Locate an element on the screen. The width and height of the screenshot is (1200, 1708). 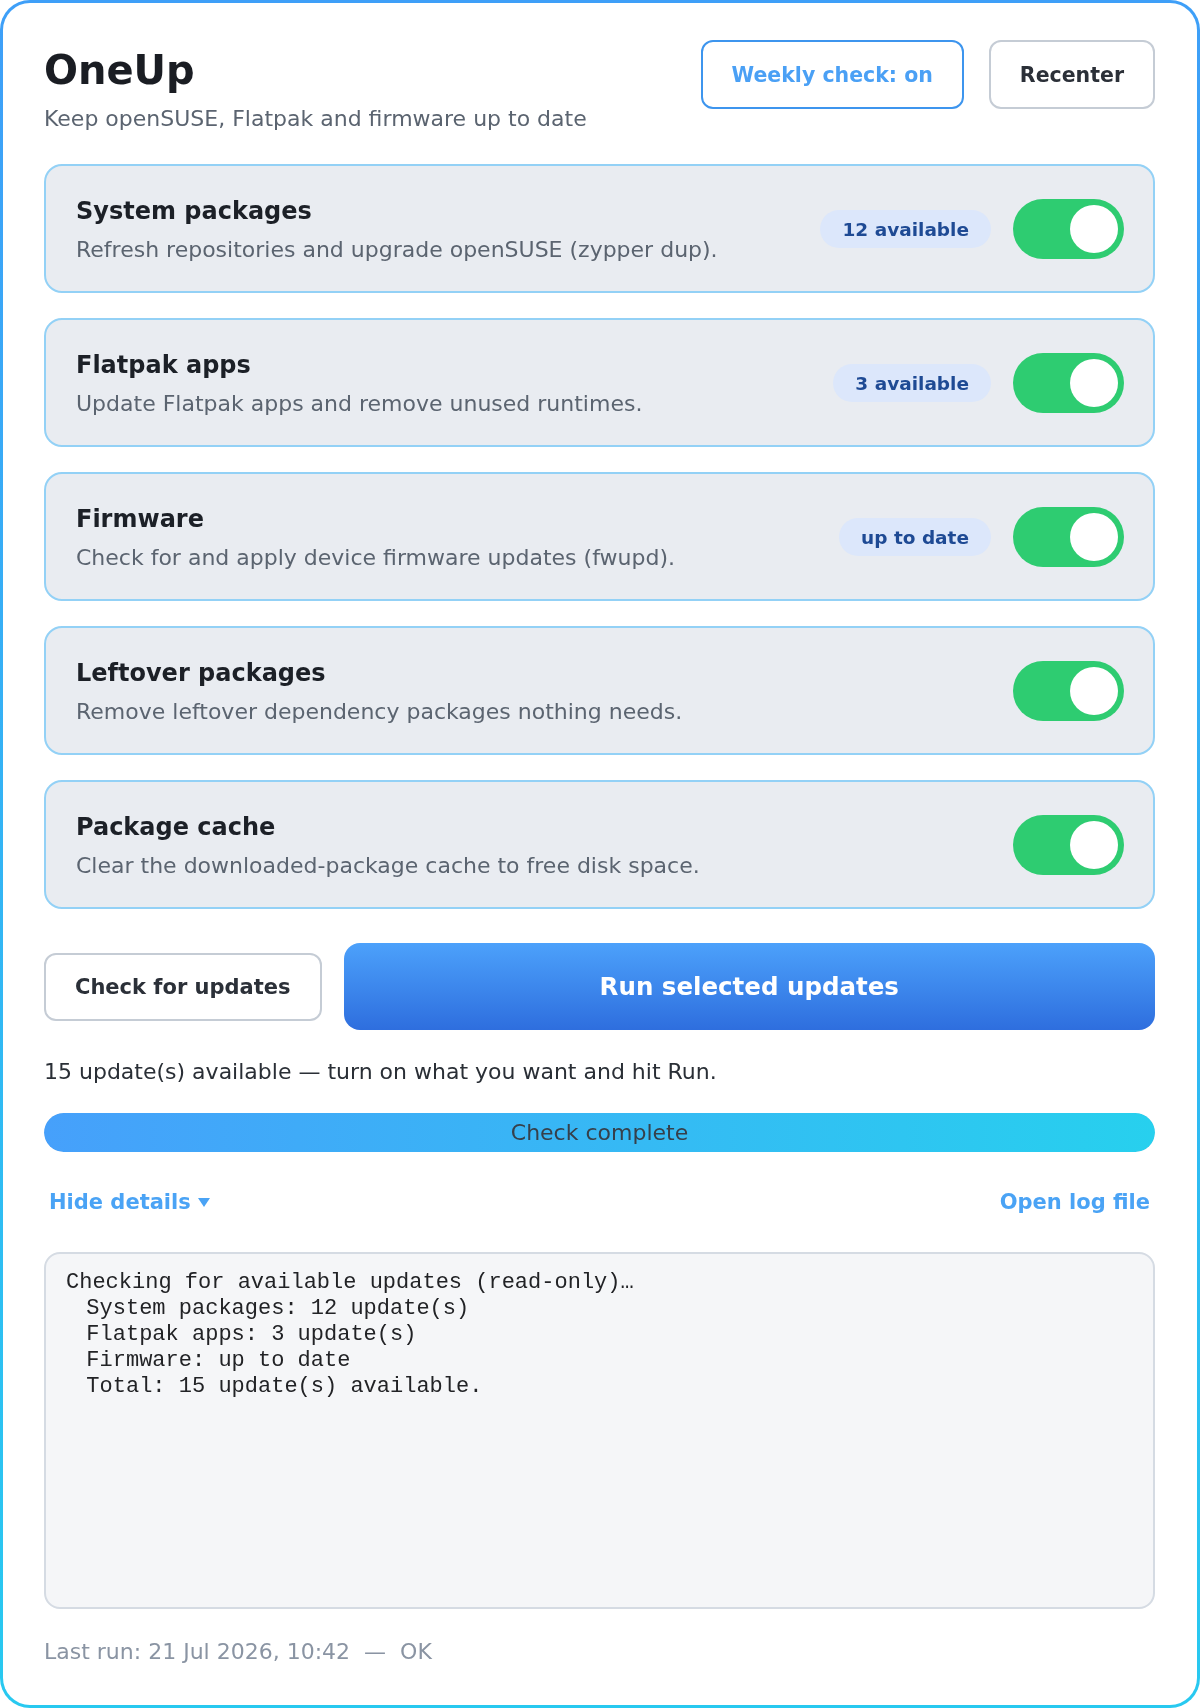
task-description: Remove leftover dependency packages nothing needs. is located at coordinates (379, 712).